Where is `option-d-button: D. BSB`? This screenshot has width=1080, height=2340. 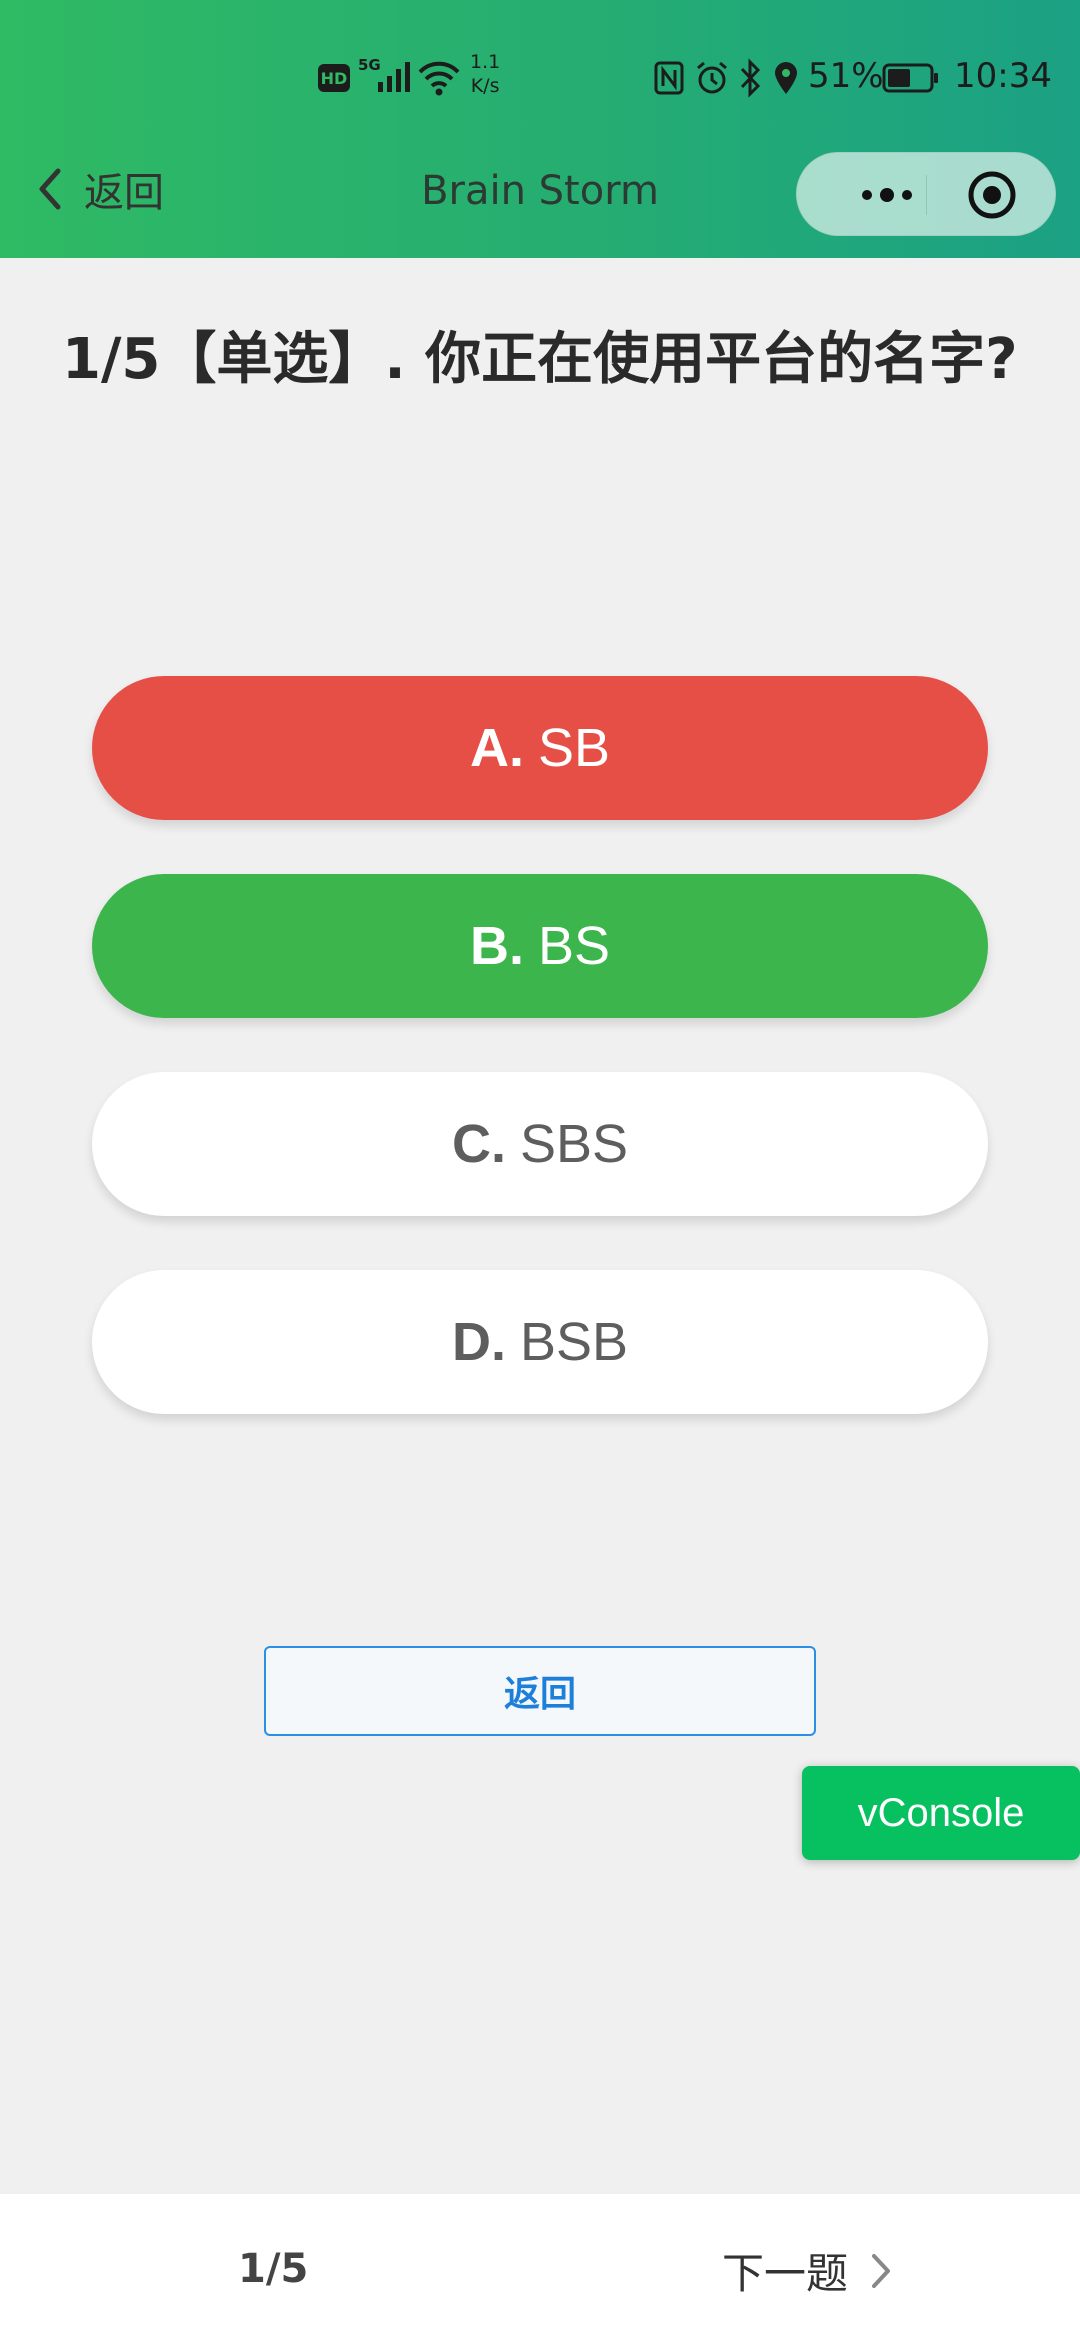
option-d-button: D. BSB is located at coordinates (540, 1342).